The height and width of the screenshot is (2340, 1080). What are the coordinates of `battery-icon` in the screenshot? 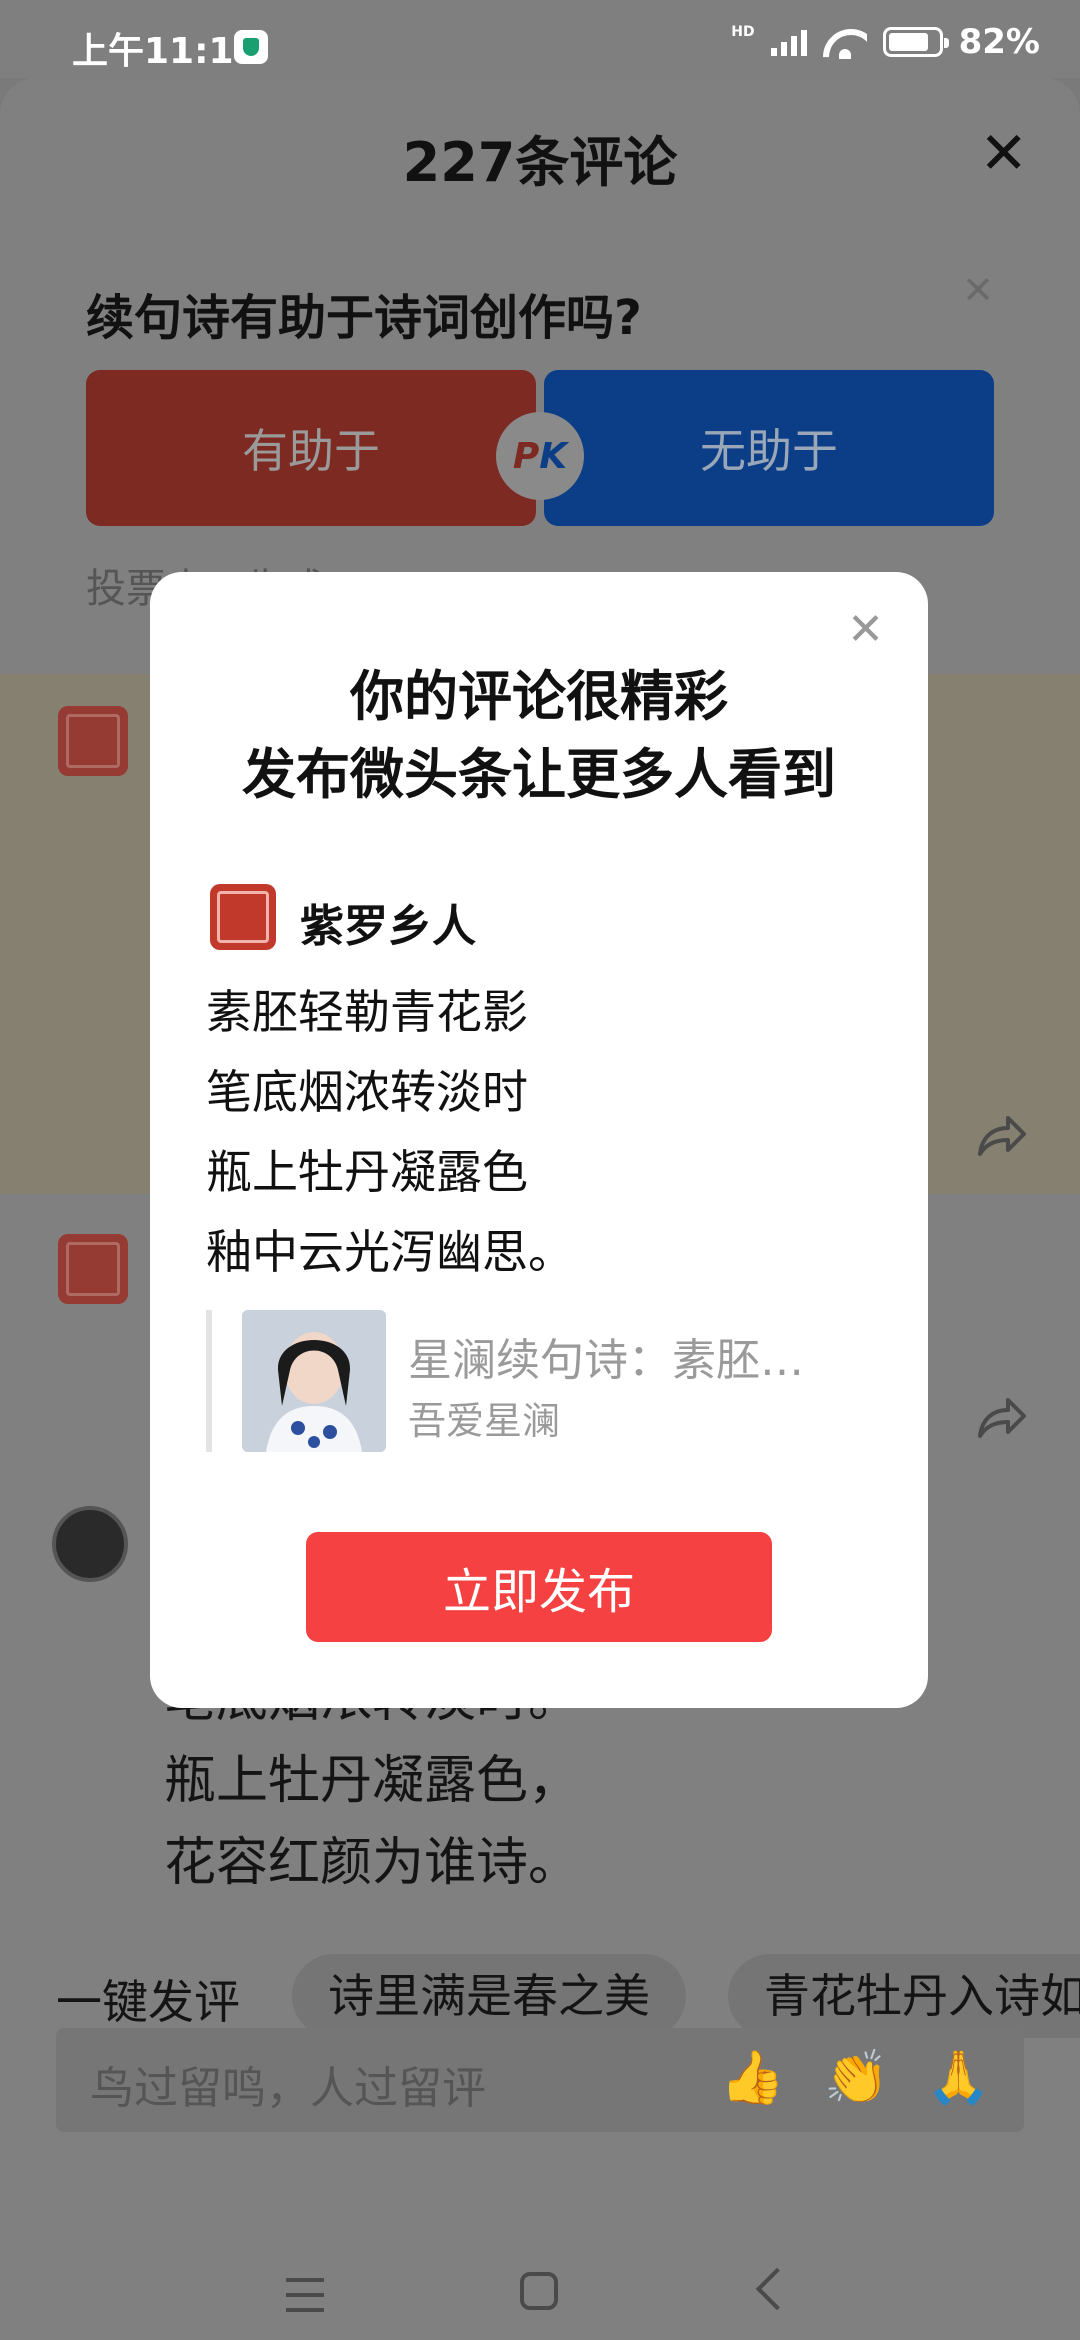 It's located at (915, 42).